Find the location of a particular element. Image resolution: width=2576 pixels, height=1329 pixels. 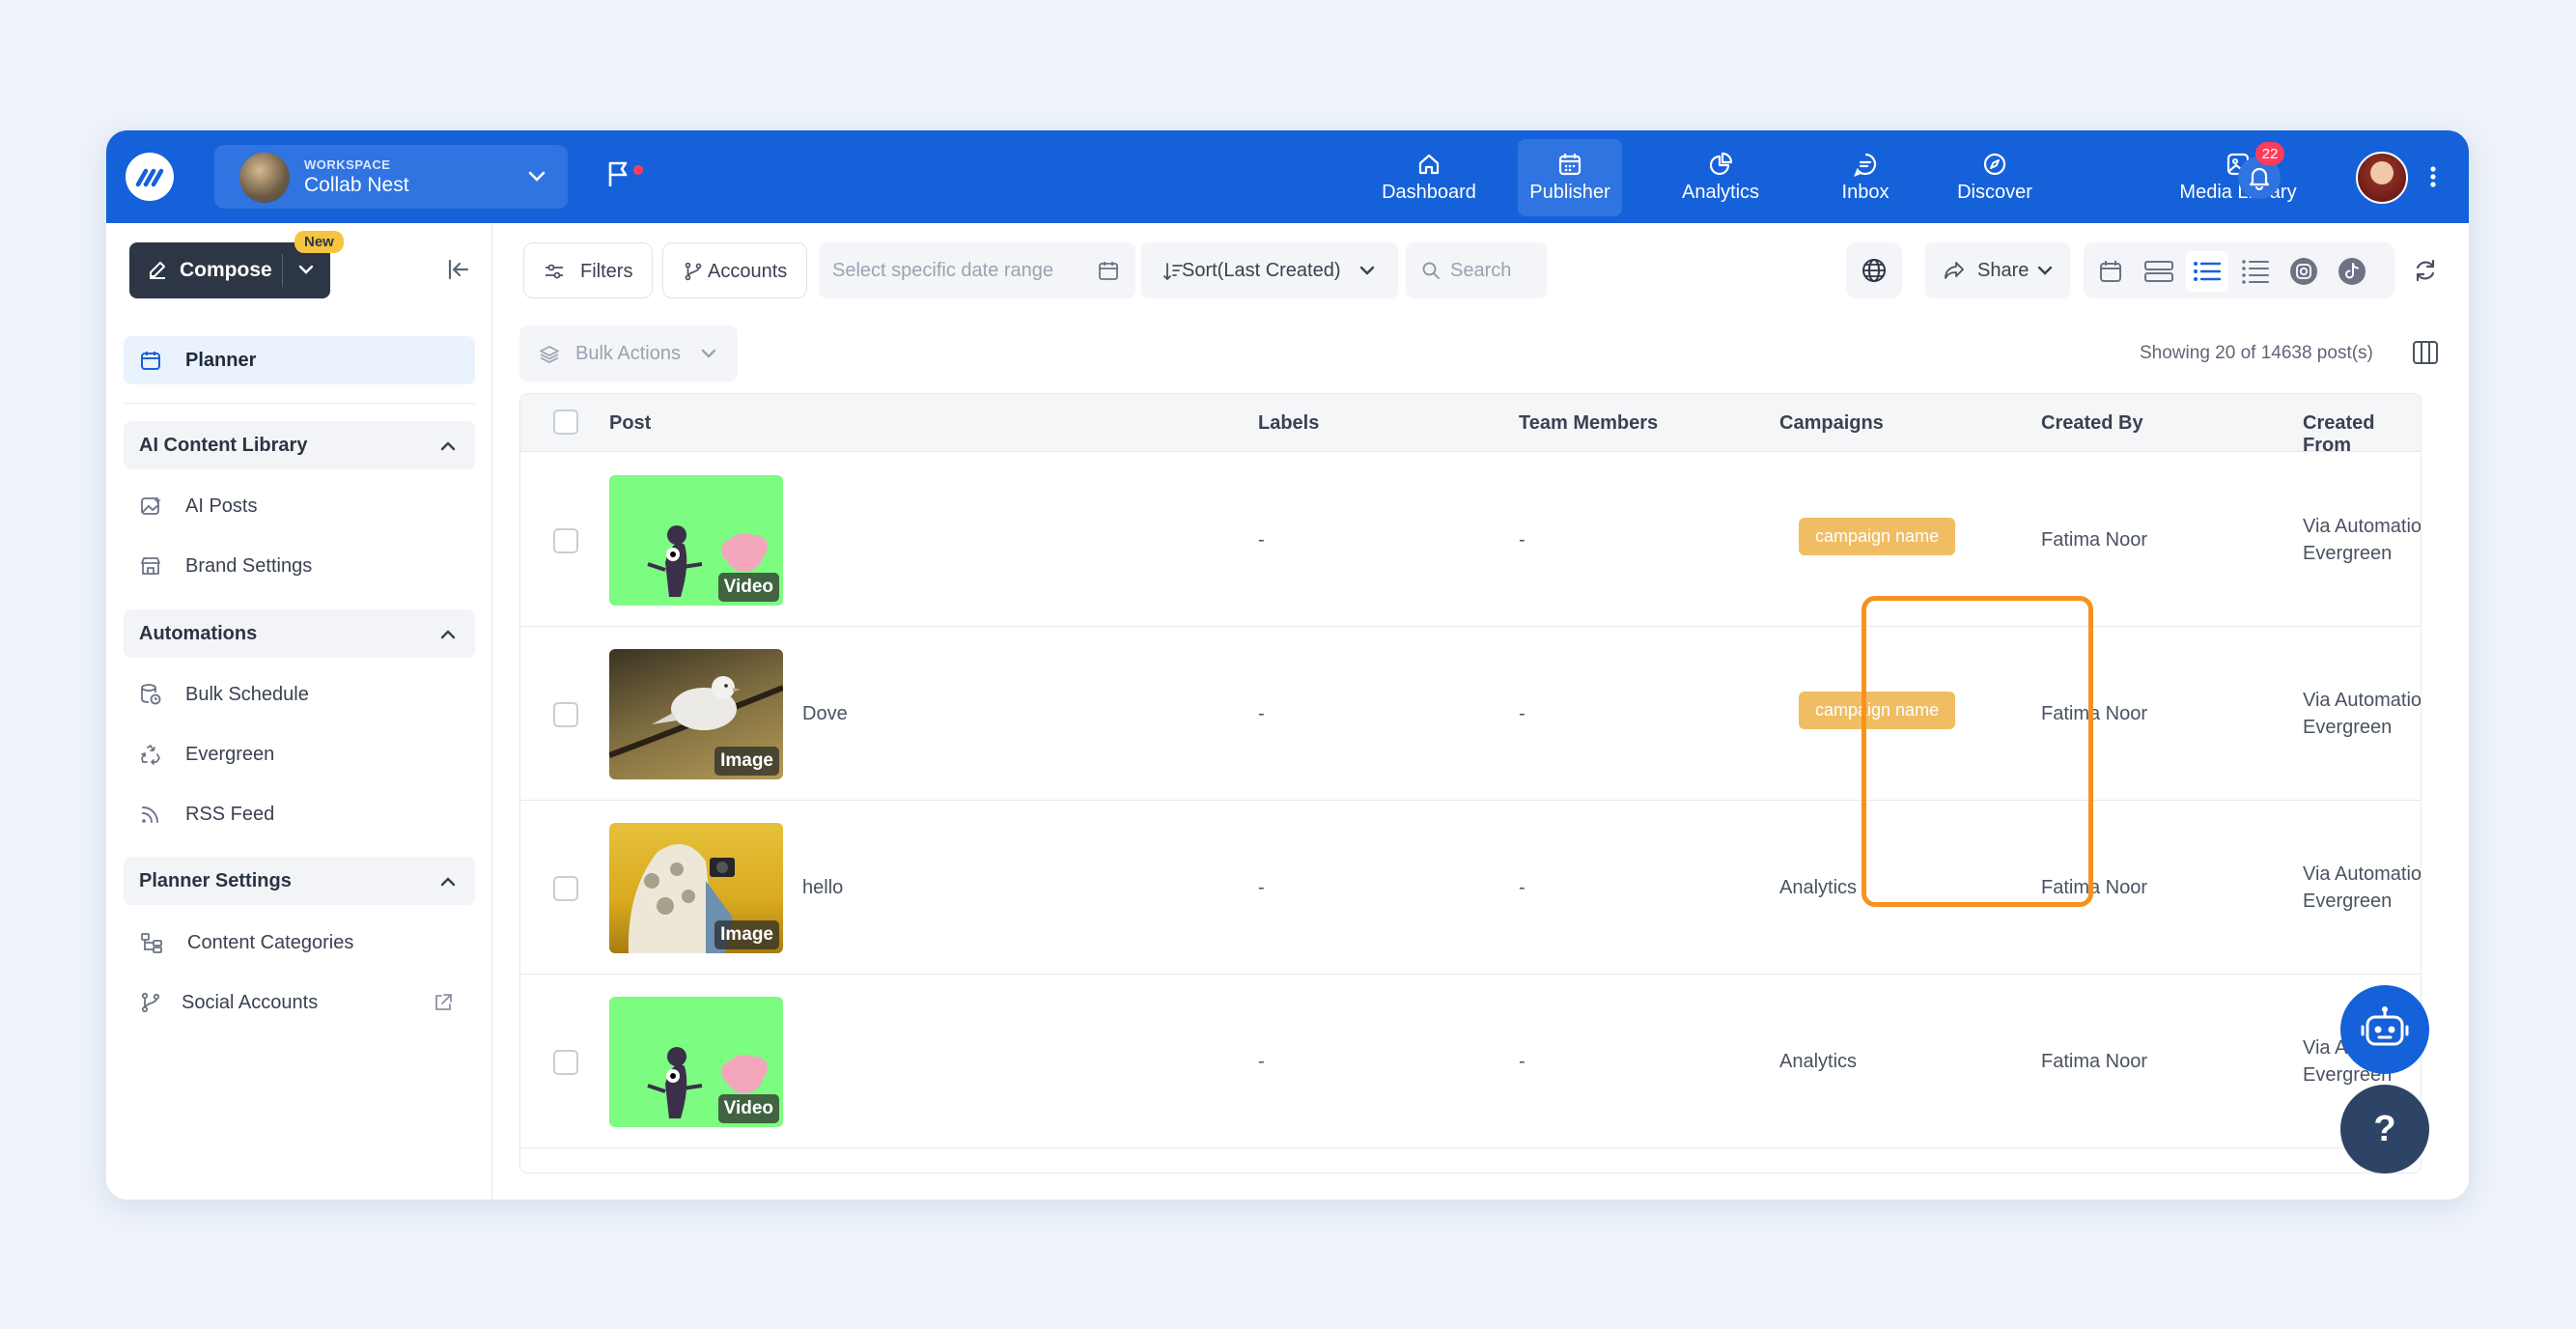

column-header-created-by: Created By is located at coordinates (2092, 423).